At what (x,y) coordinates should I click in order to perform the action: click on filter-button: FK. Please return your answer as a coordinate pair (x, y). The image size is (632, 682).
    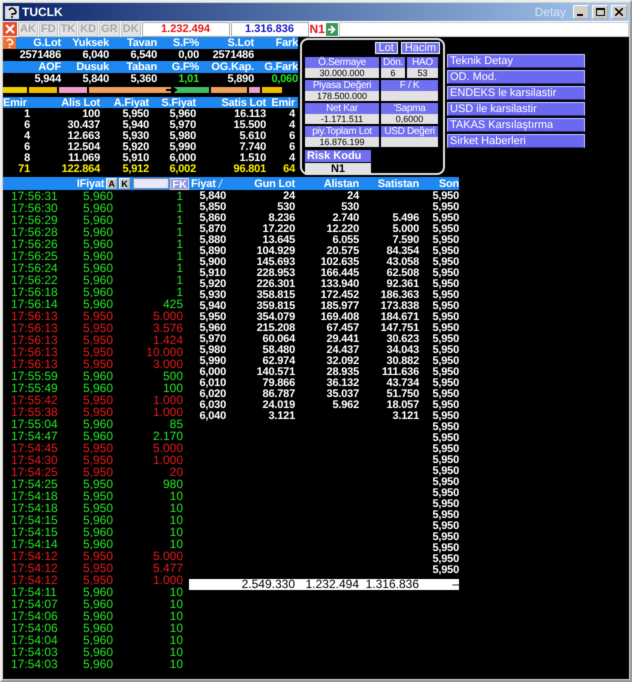
    Looking at the image, I should click on (179, 184).